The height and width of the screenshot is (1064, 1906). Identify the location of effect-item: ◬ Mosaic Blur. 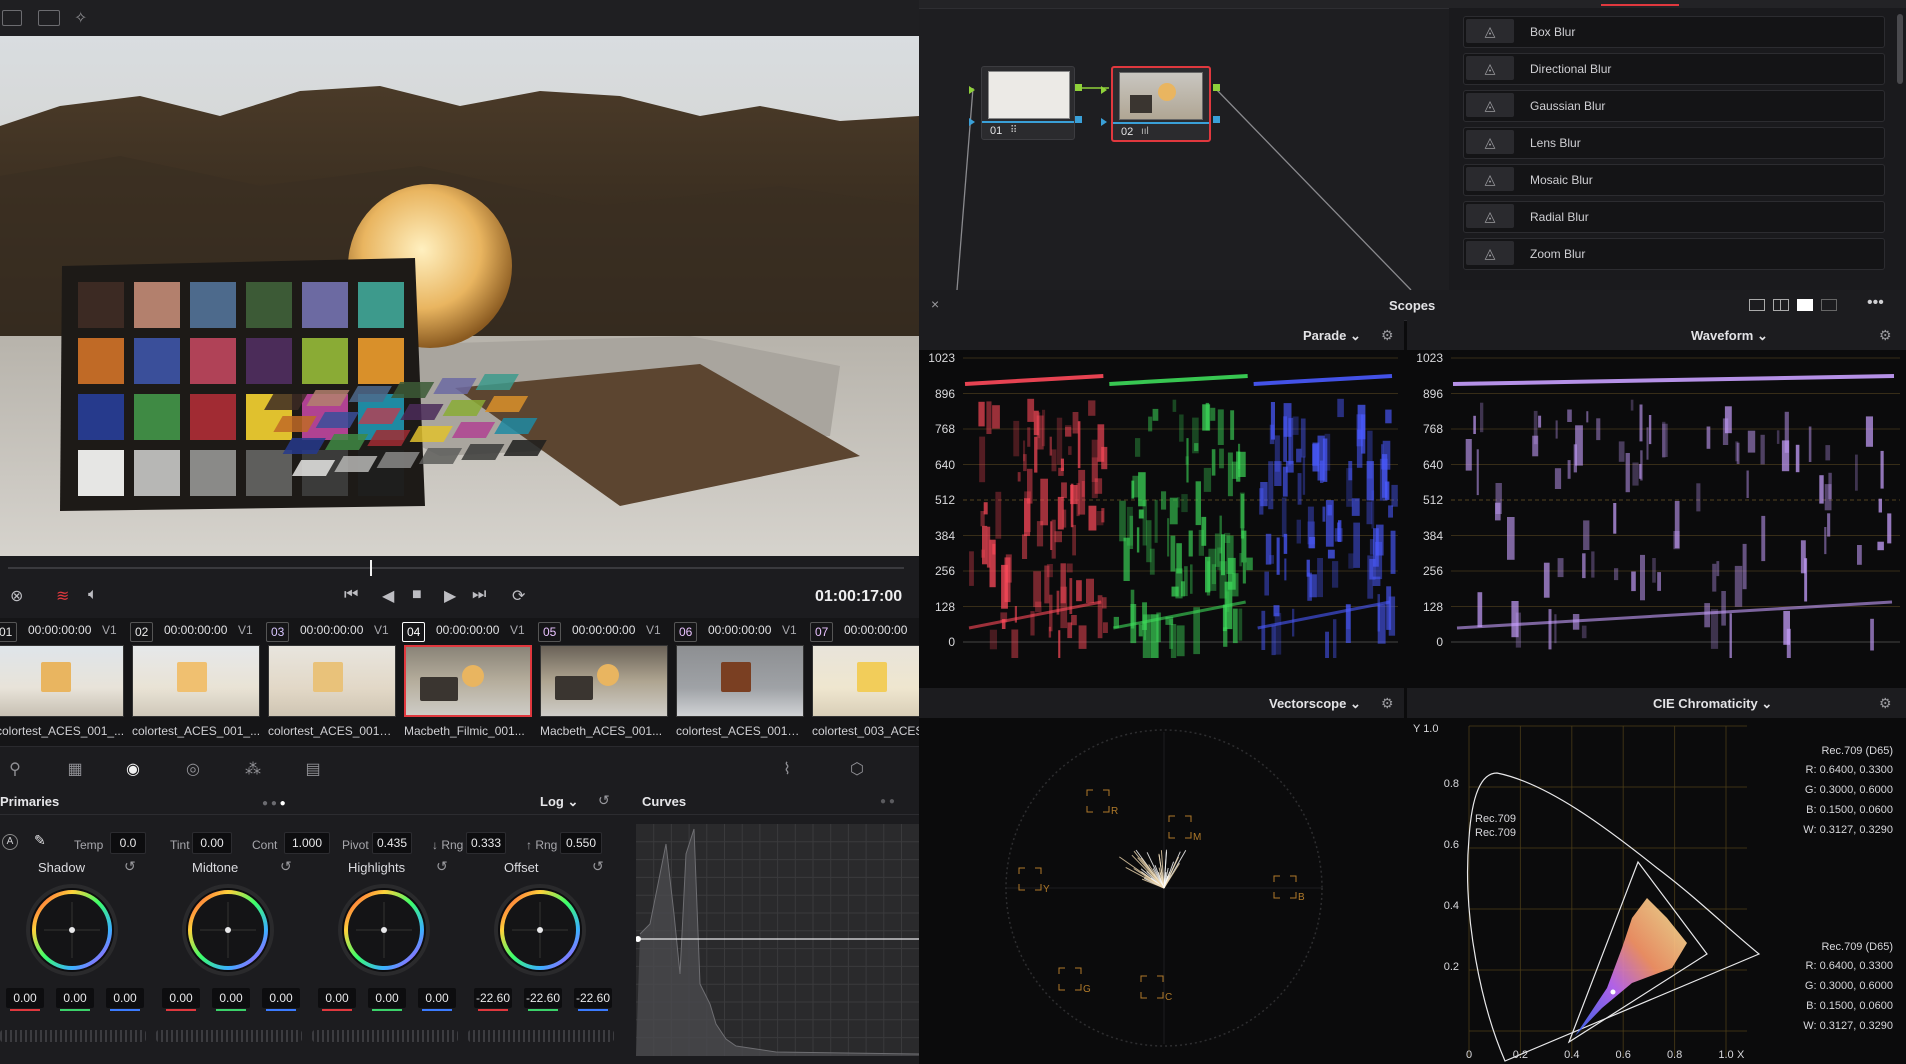
(1674, 180).